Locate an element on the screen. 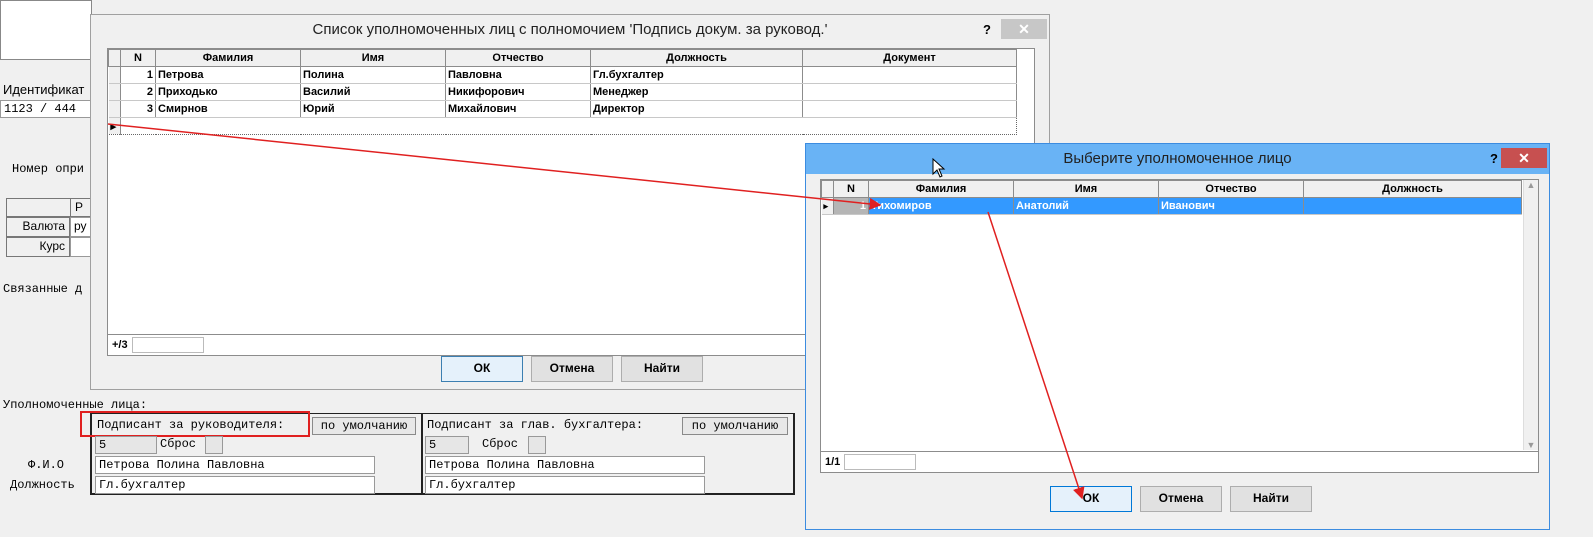 This screenshot has width=1593, height=537. table-row: 1 Петрова Полина Павловна Гл.бухгалтер is located at coordinates (562, 75).